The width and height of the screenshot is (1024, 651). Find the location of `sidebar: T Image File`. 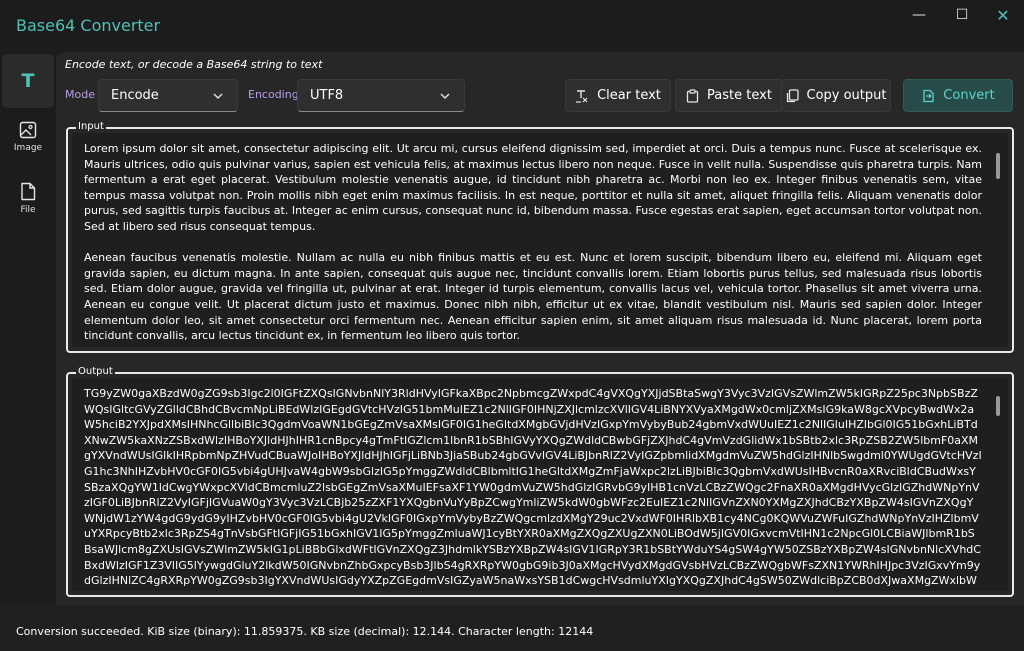

sidebar: T Image File is located at coordinates (28, 328).